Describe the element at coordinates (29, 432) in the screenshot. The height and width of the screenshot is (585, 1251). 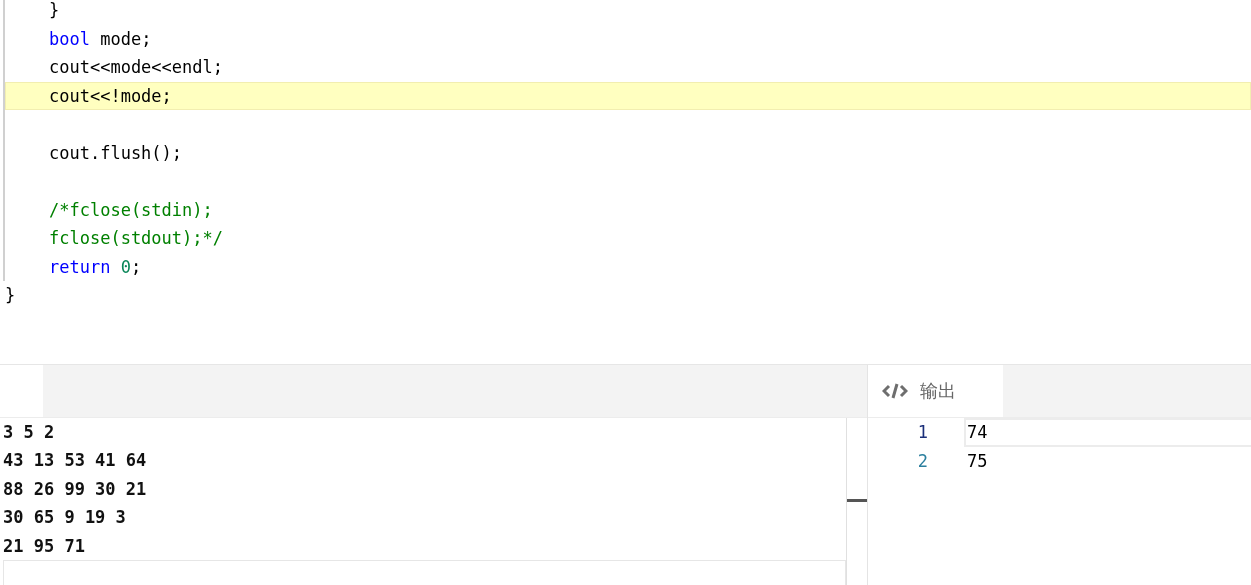
I see `input-line: 3 5 2` at that location.